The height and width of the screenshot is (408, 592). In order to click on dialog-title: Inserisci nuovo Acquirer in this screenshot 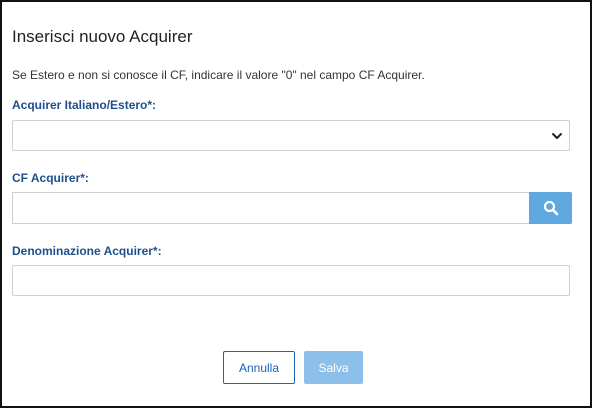, I will do `click(102, 36)`.